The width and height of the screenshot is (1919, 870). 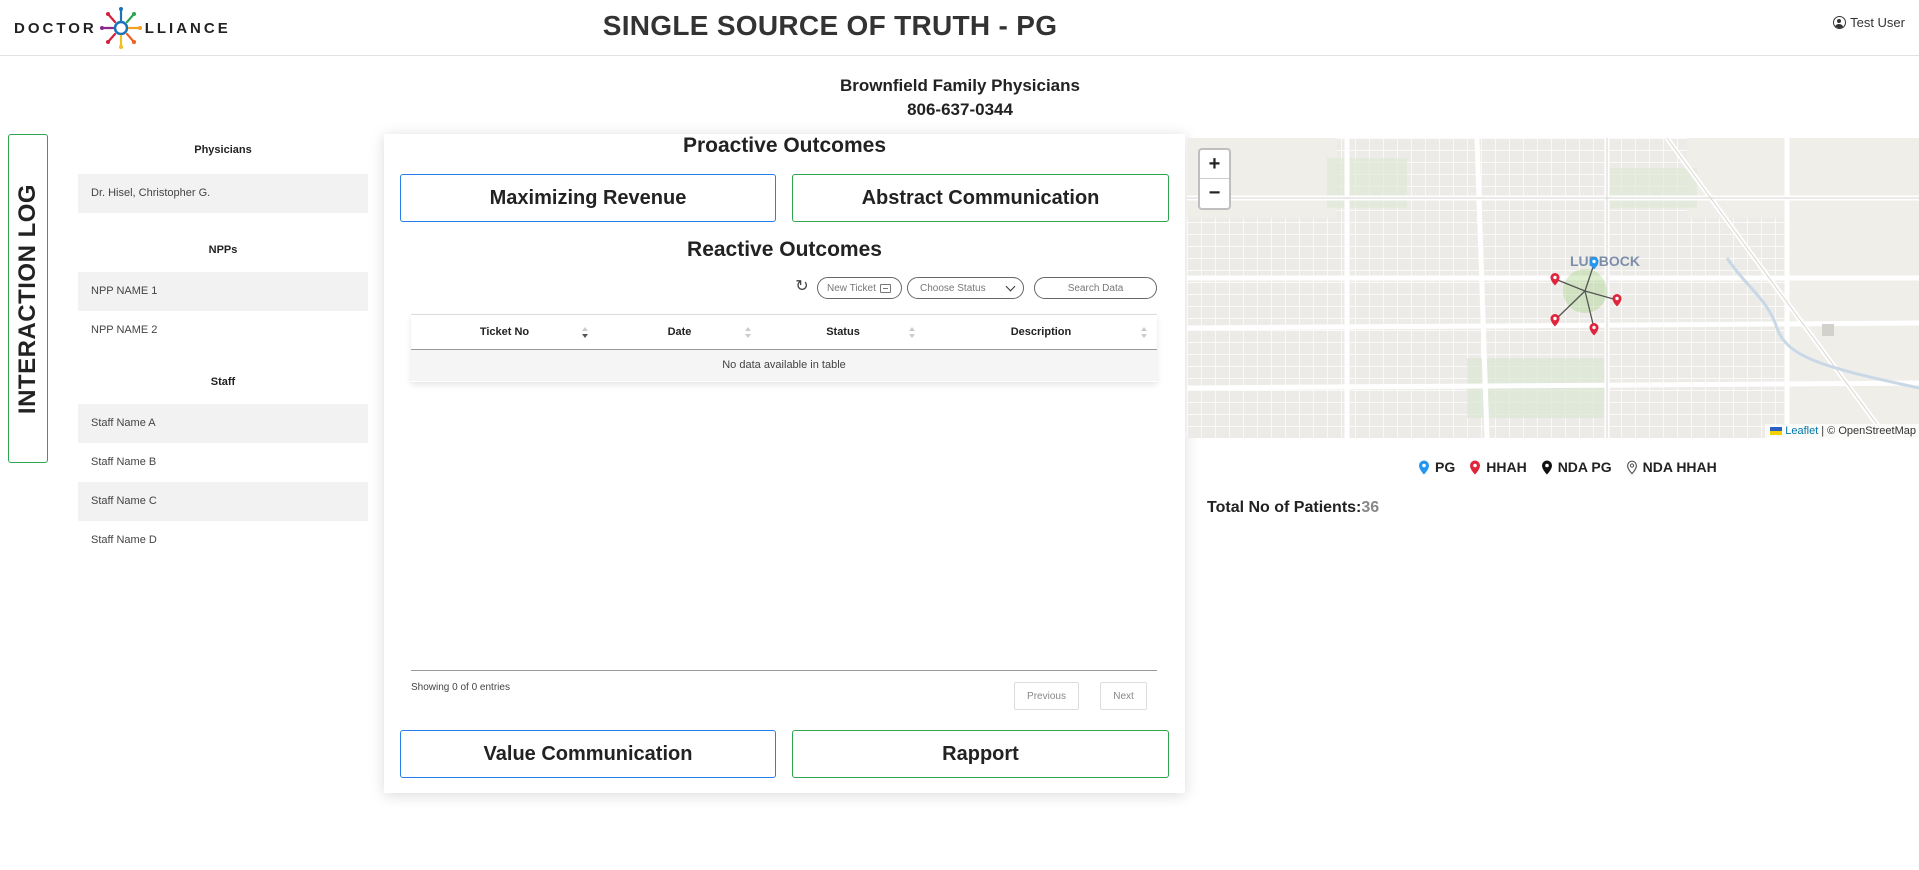 I want to click on refresh-icon: ↻, so click(x=802, y=287).